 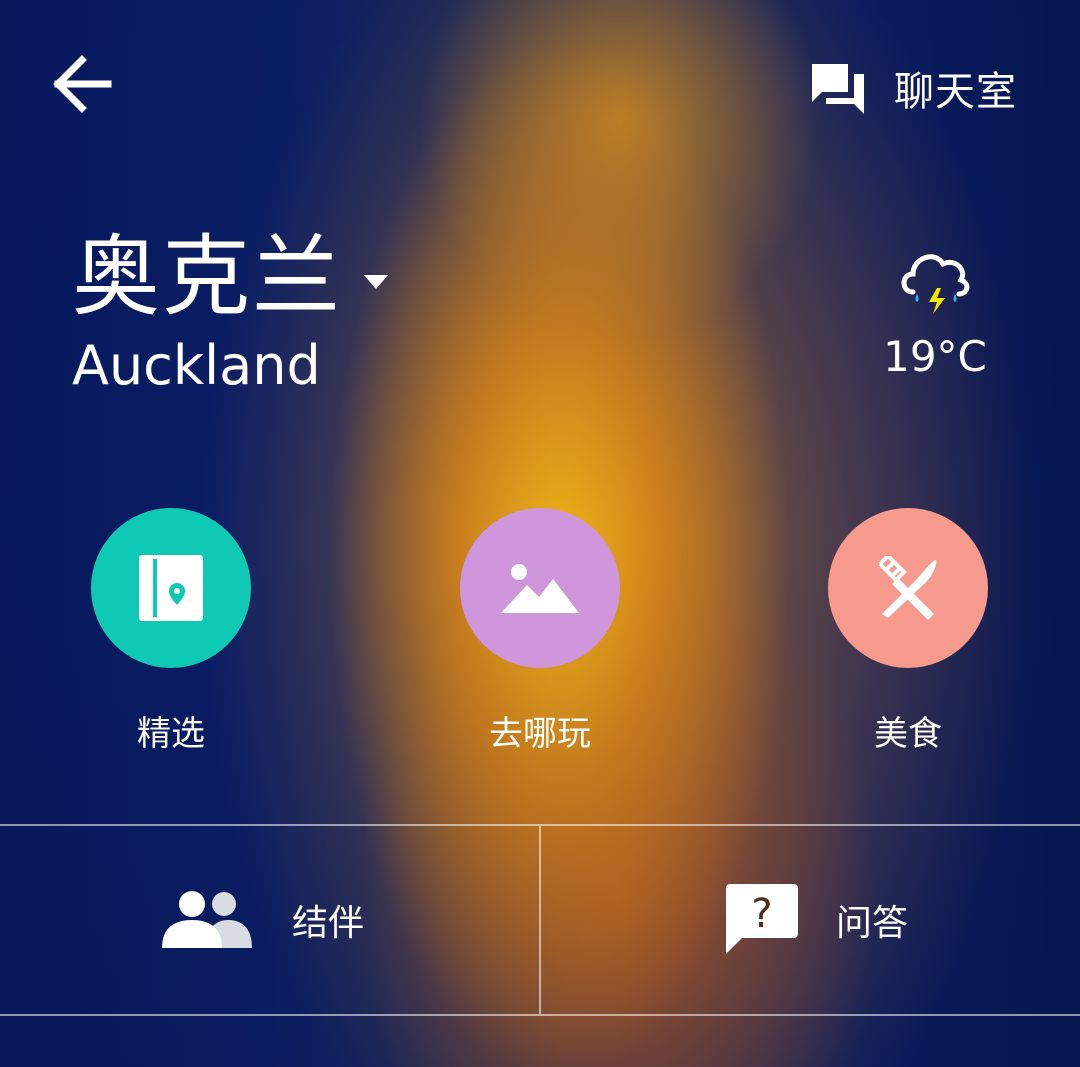 What do you see at coordinates (207, 276) in the screenshot?
I see `city-name-cn: 奥克兰` at bounding box center [207, 276].